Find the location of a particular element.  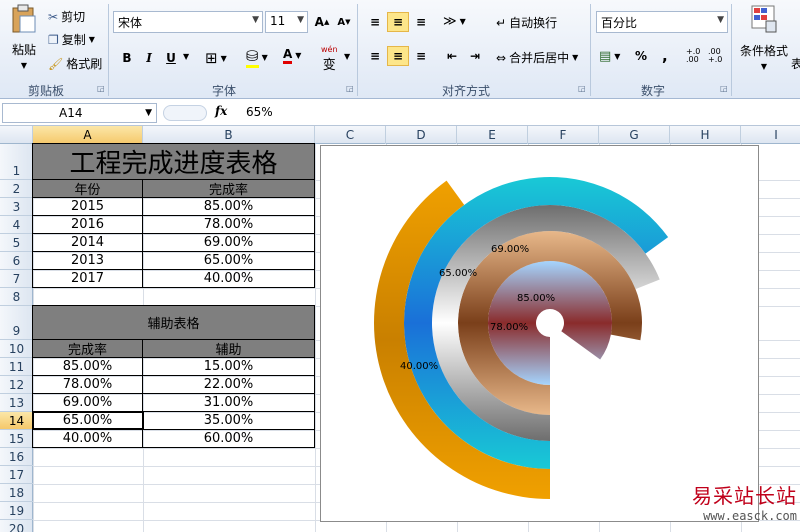

column-header-g: G is located at coordinates (634, 135).